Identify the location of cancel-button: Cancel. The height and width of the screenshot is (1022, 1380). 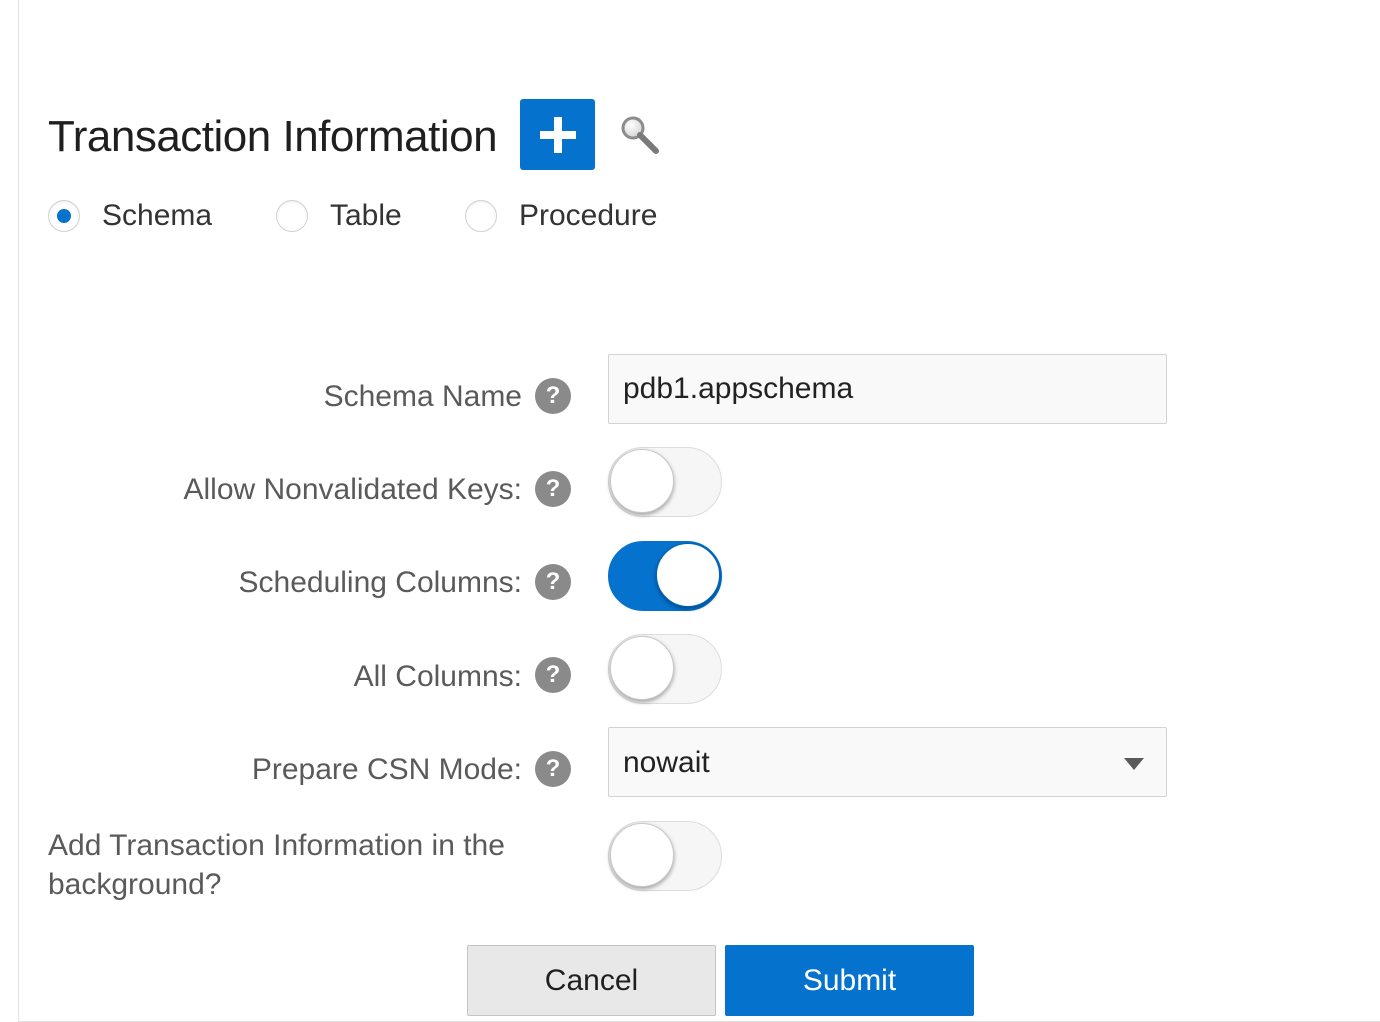
(591, 980).